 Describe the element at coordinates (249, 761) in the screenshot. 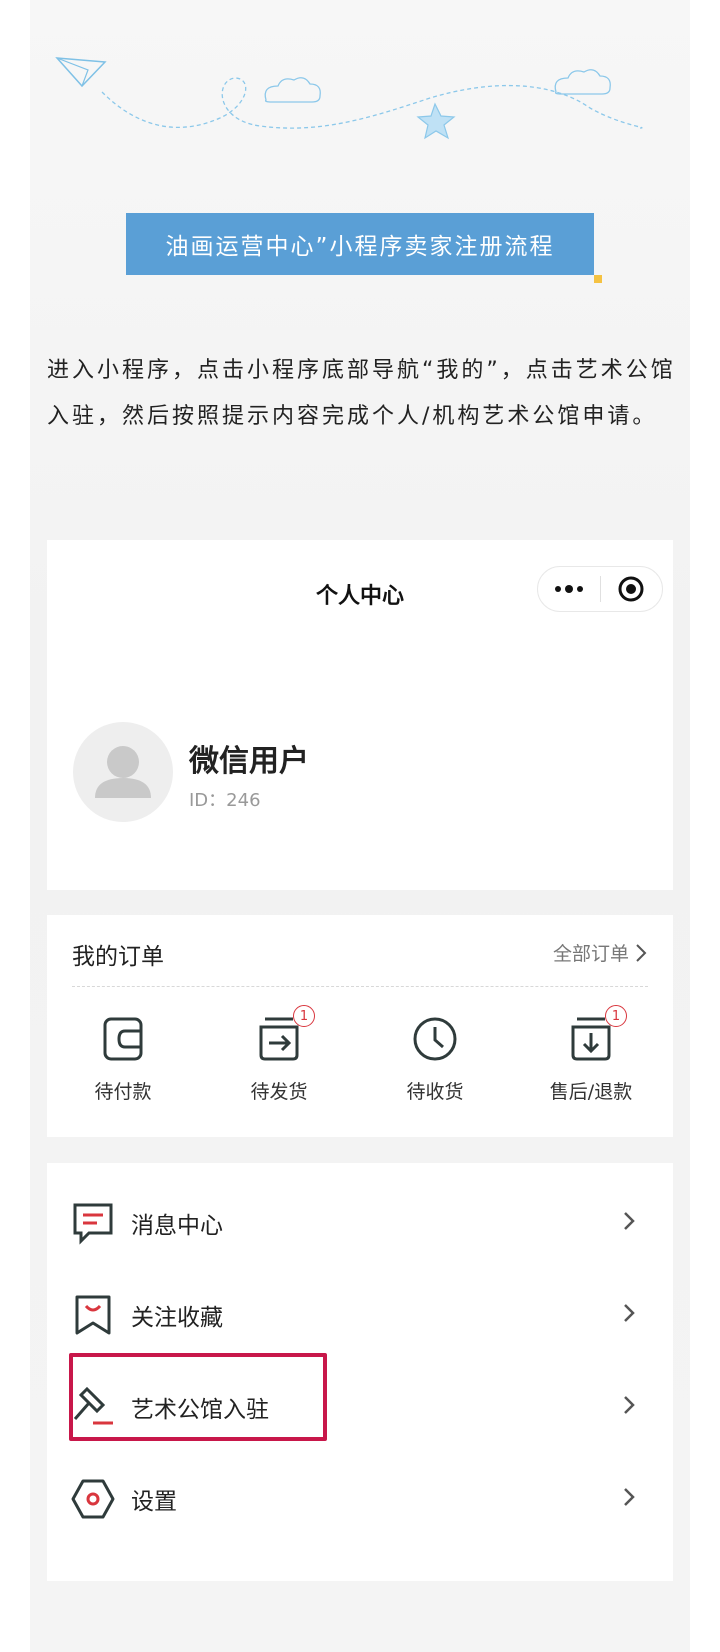

I see `username: 微信用户` at that location.